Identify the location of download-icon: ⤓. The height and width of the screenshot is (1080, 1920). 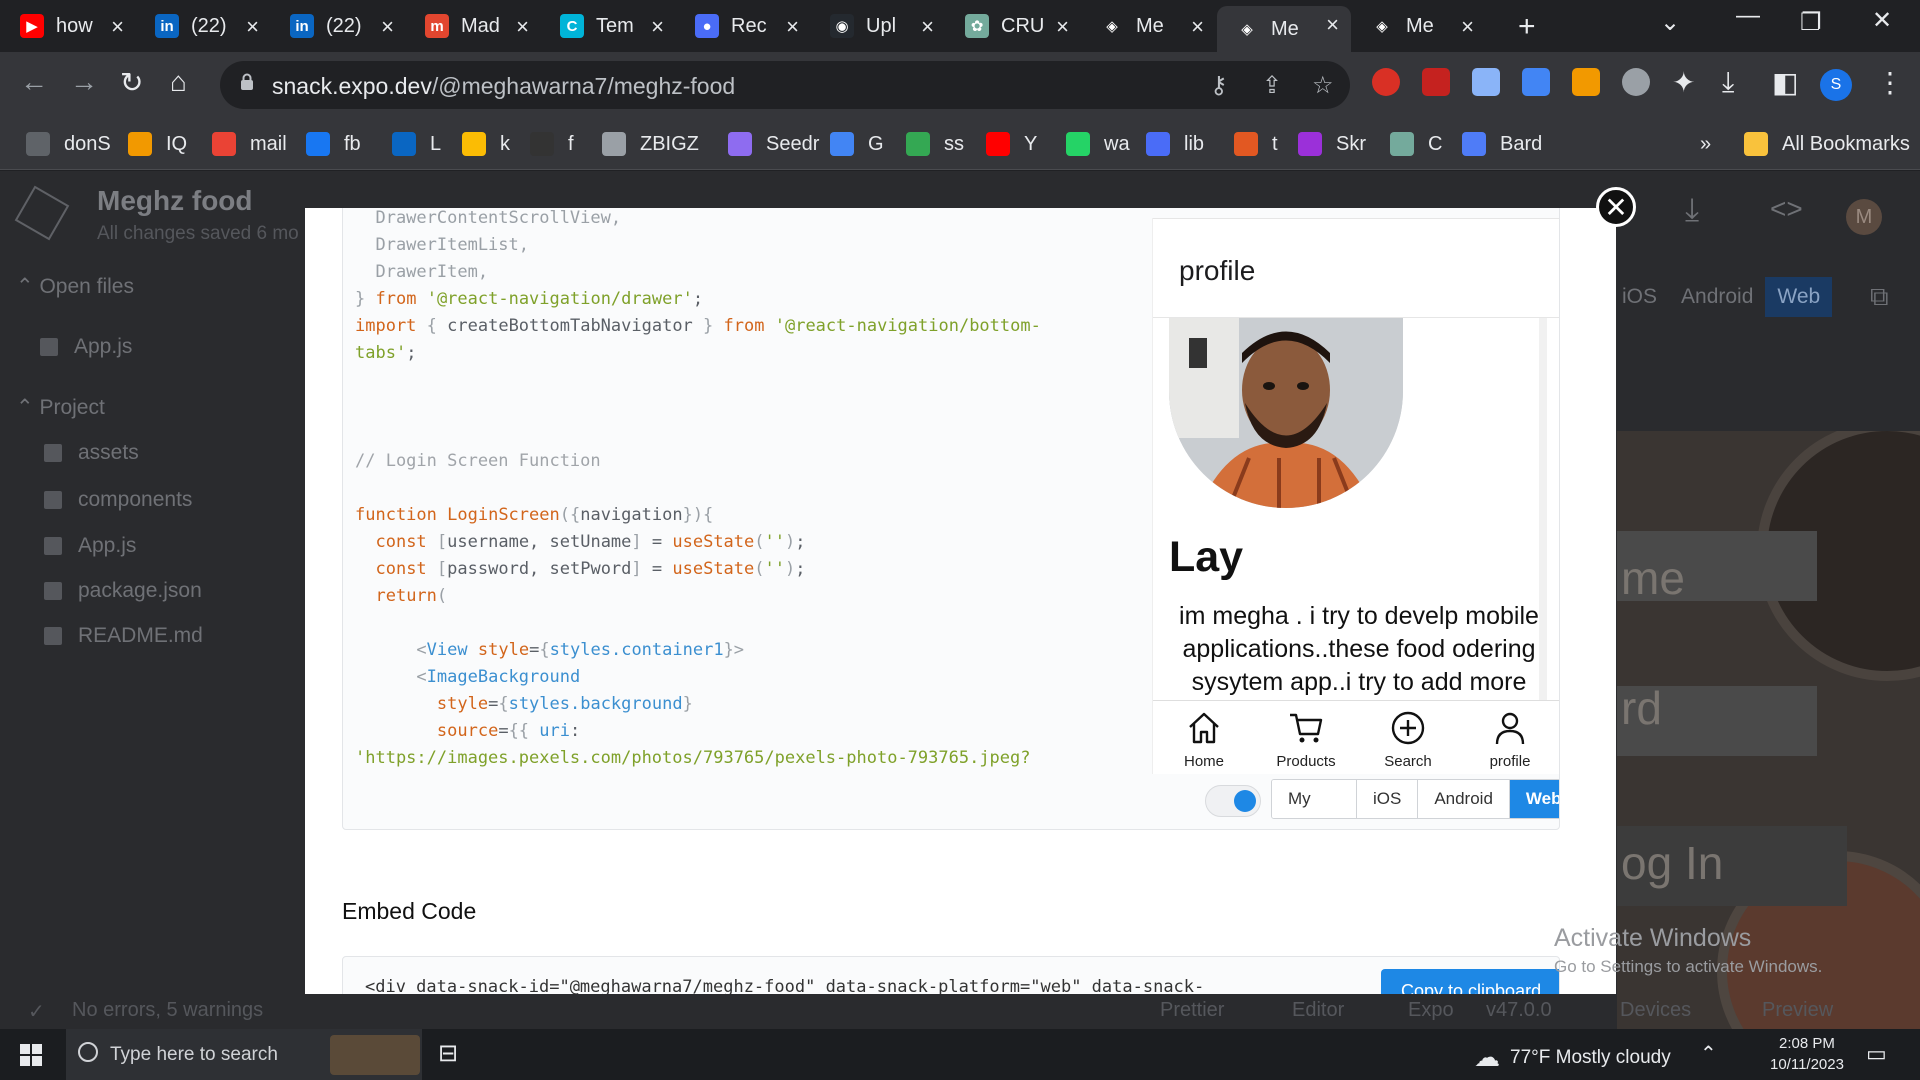
(1728, 82).